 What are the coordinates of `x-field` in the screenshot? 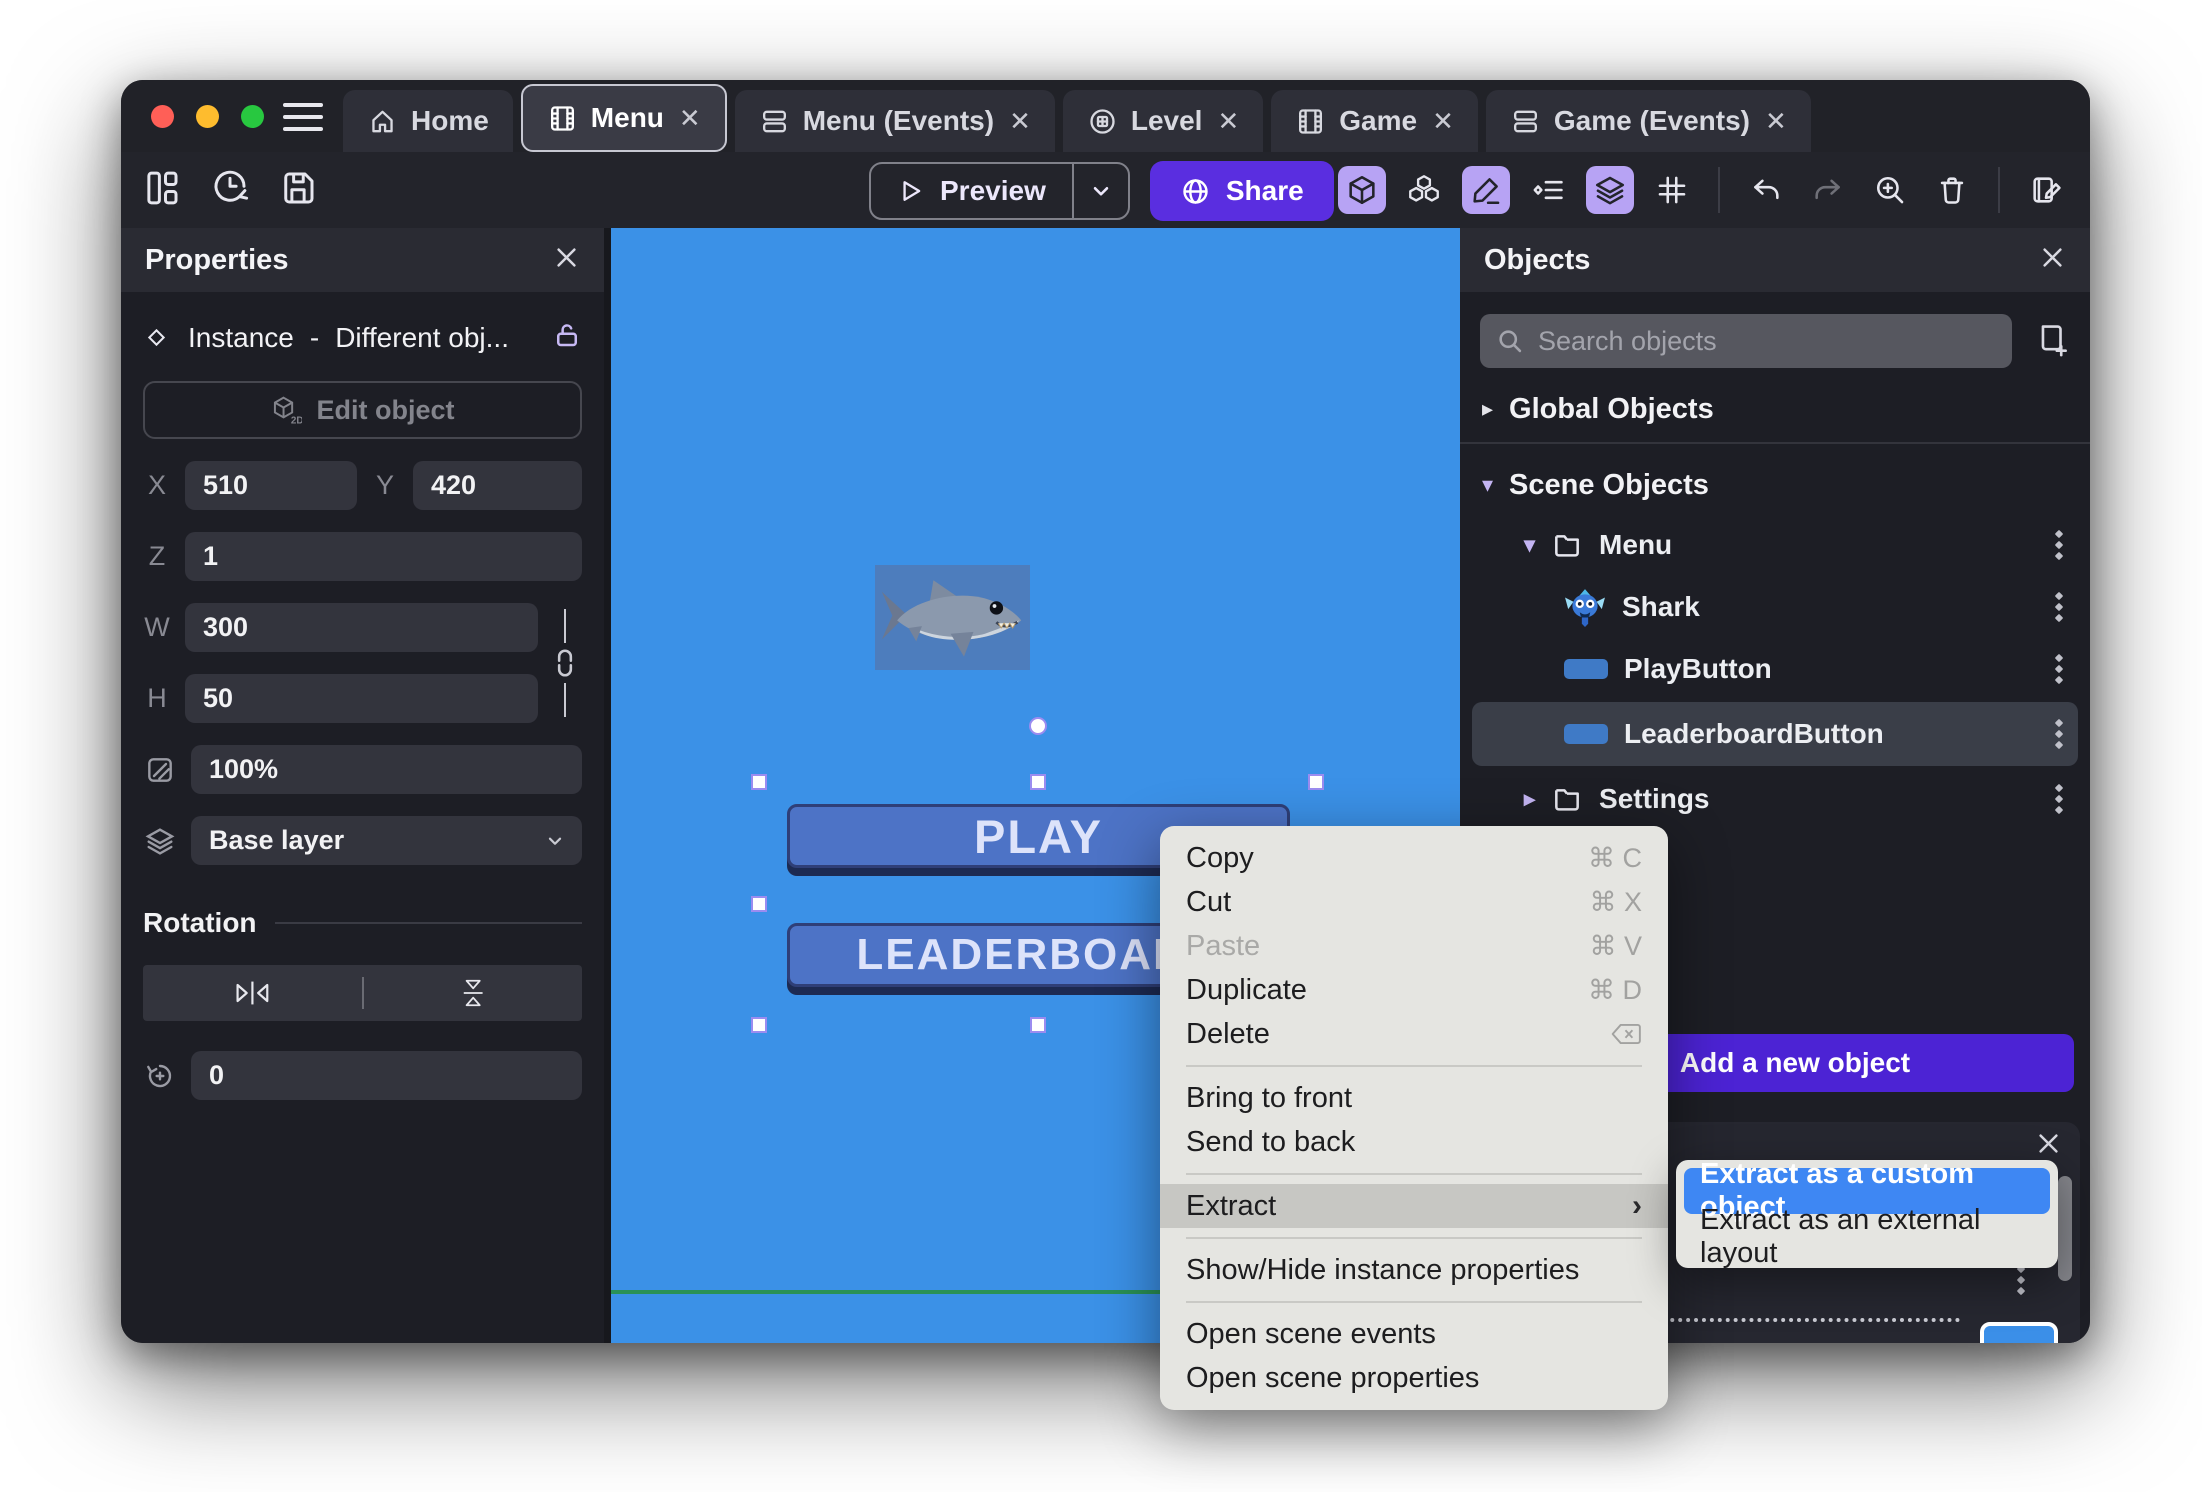 It's located at (271, 485).